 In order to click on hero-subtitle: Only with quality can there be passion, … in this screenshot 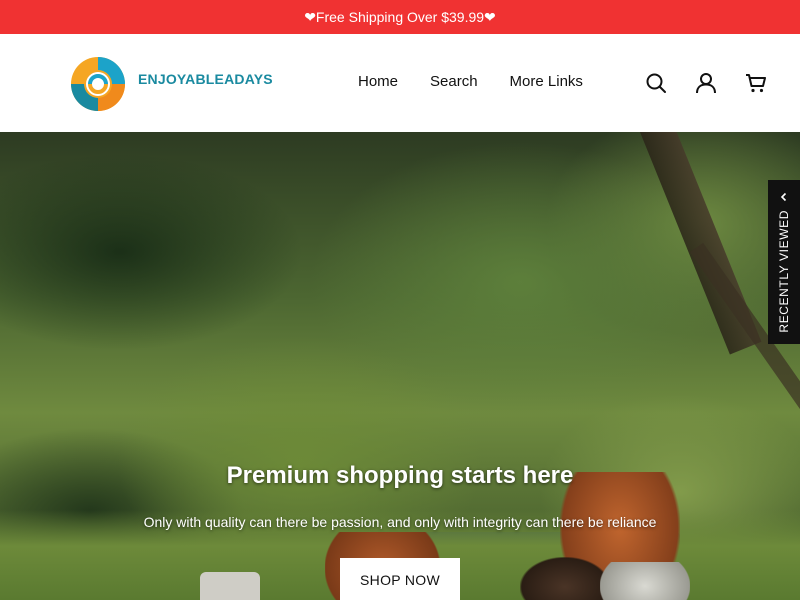, I will do `click(400, 522)`.